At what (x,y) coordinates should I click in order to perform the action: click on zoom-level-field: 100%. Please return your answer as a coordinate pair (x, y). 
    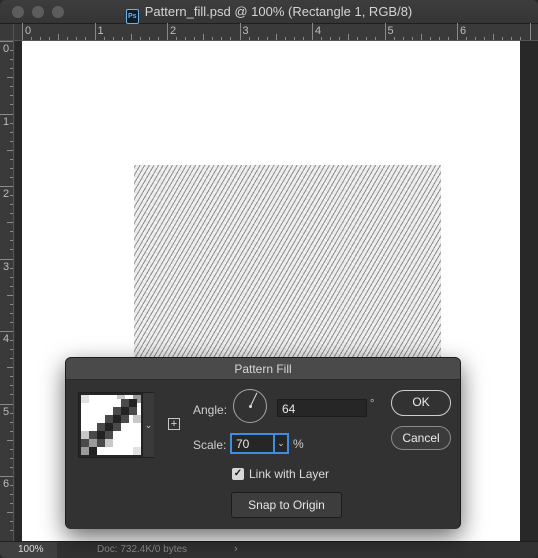
    Looking at the image, I should click on (28, 550).